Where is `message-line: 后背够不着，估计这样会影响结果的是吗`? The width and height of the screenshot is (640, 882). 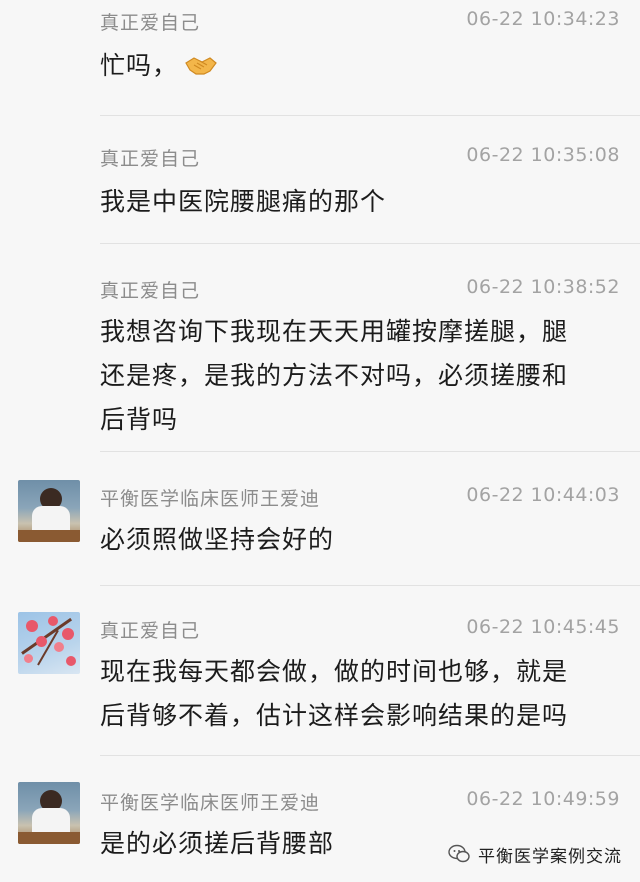
message-line: 后背够不着，估计这样会影响结果的是吗 is located at coordinates (334, 715).